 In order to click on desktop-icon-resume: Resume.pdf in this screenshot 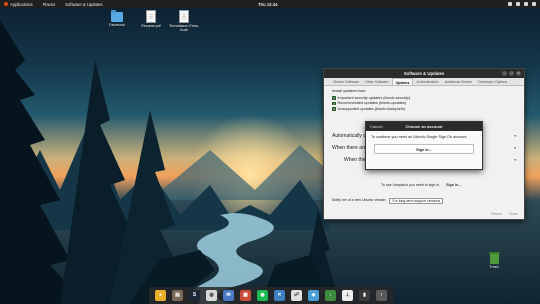, I will do `click(151, 19)`.